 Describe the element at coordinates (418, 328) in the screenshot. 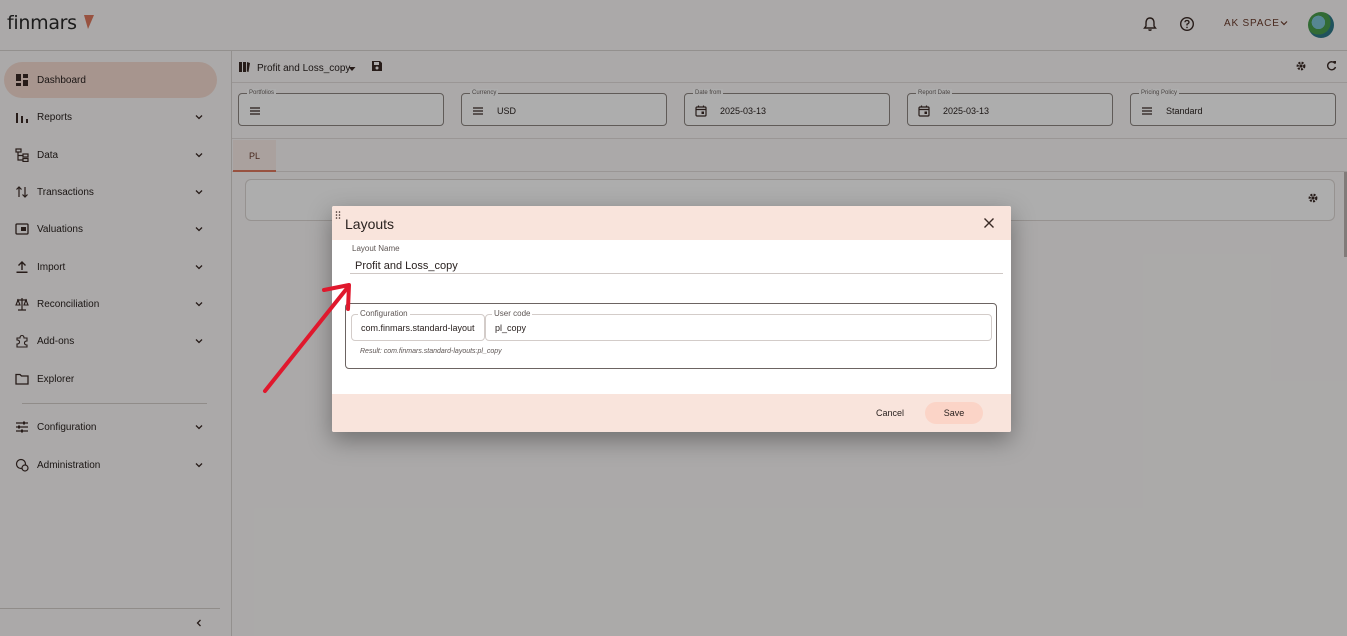

I see `configuration-value: com.finmars.standard-layout` at that location.